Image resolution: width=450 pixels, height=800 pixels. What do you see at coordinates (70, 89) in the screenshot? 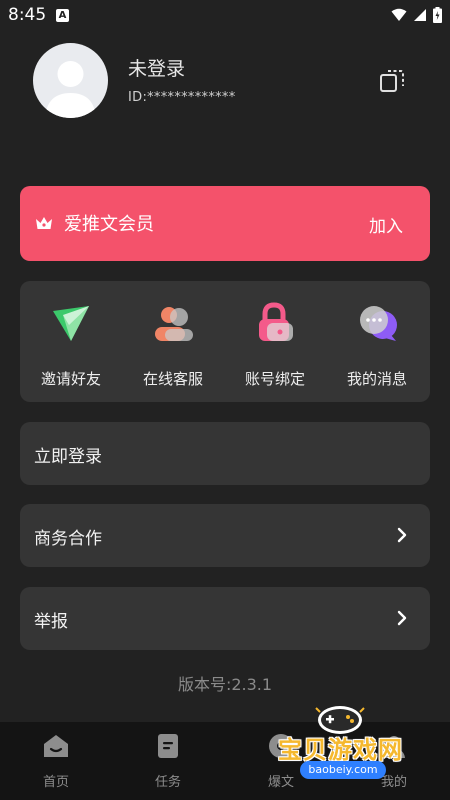
I see `default-avatar-icon` at bounding box center [70, 89].